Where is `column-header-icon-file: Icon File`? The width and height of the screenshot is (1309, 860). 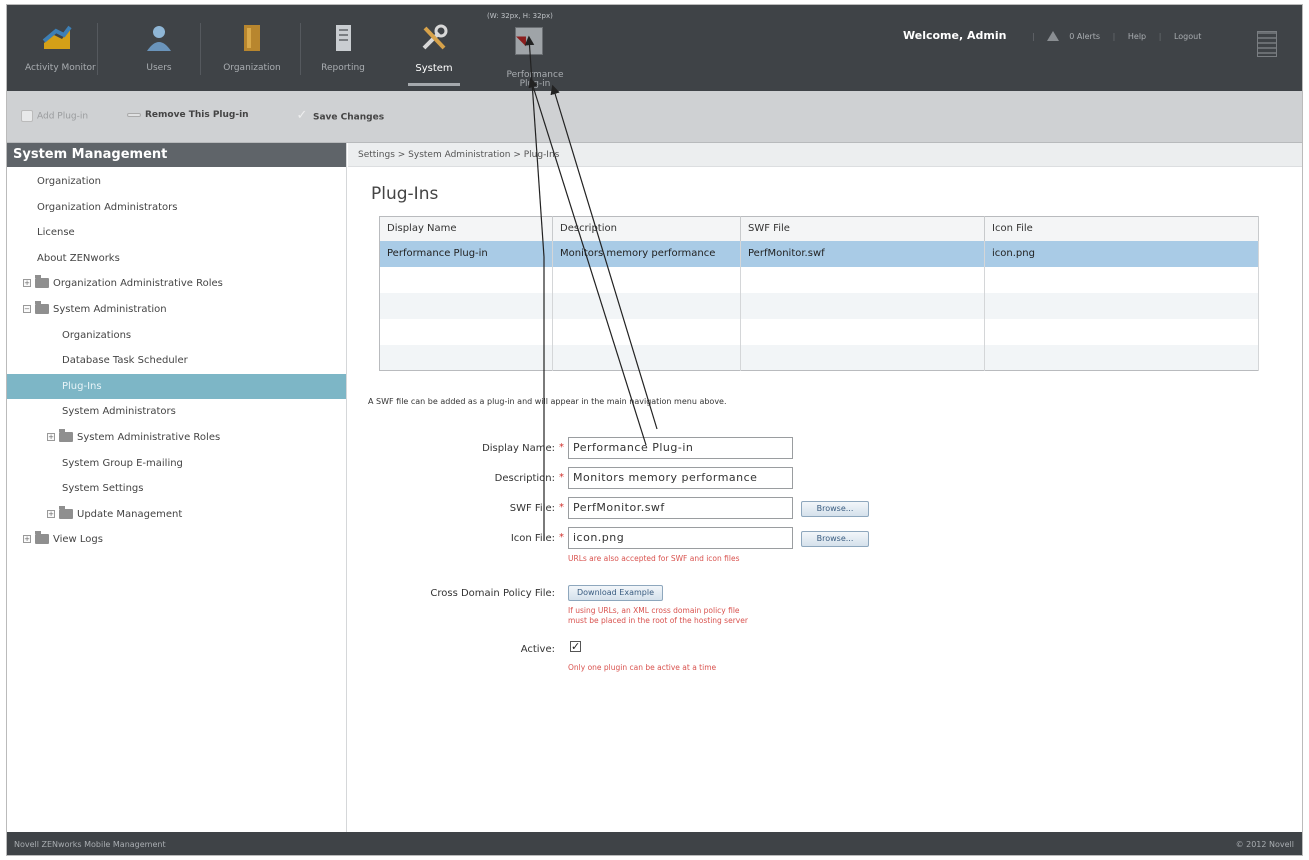 column-header-icon-file: Icon File is located at coordinates (1121, 228).